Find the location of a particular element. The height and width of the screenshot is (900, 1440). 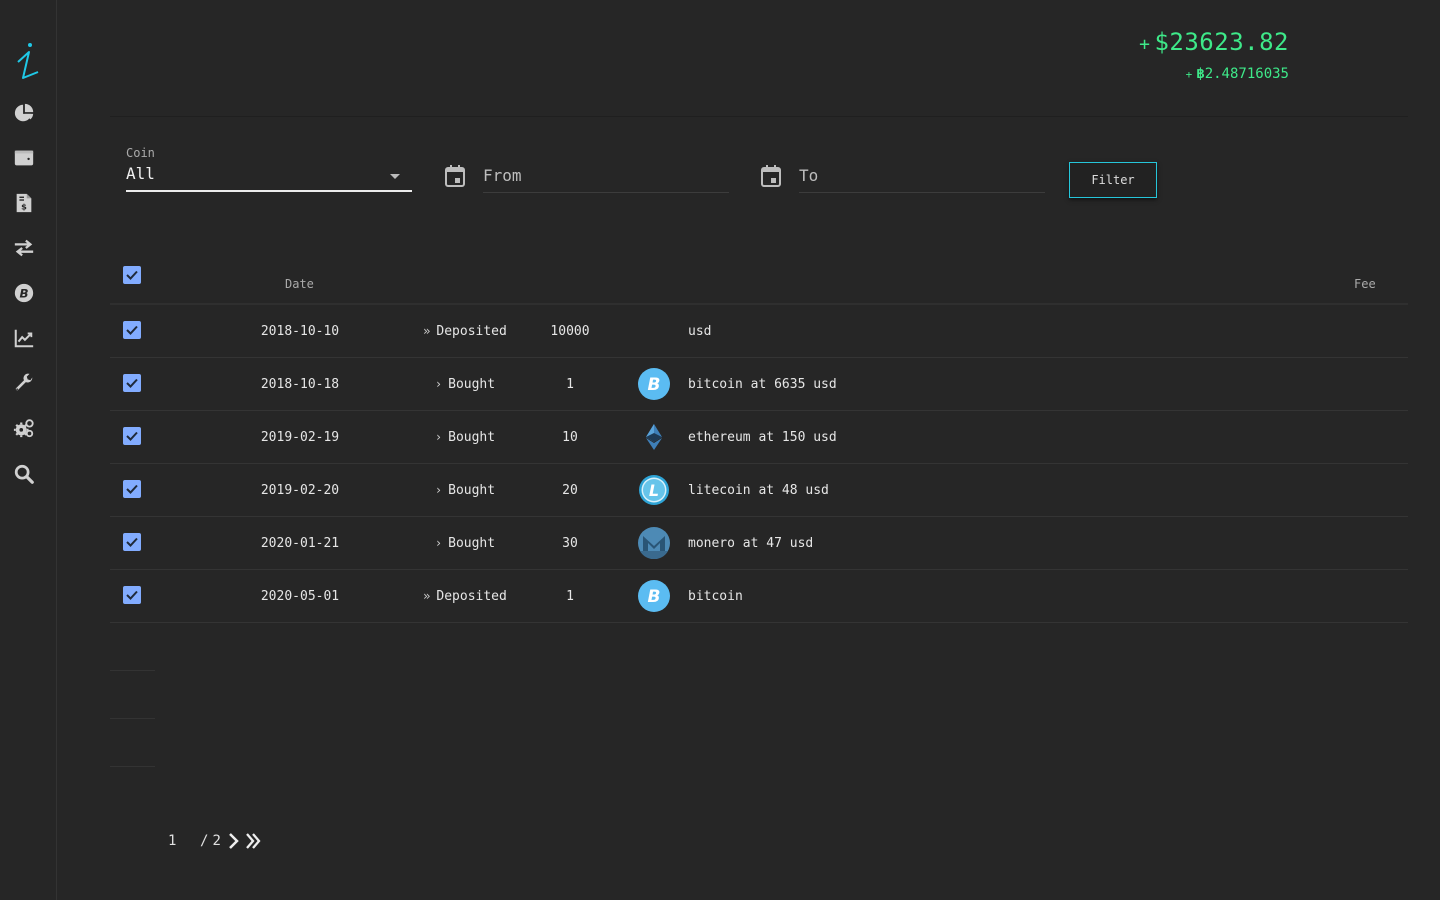

row-description: litecoin at 48 usd is located at coordinates (758, 490).